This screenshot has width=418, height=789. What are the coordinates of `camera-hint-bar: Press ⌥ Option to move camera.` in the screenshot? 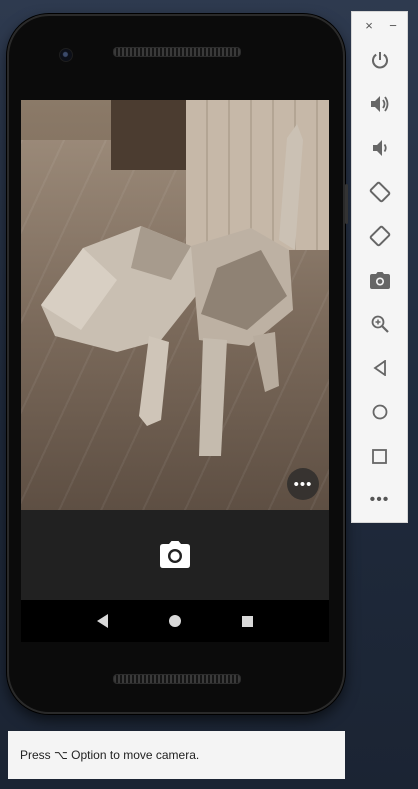 It's located at (176, 755).